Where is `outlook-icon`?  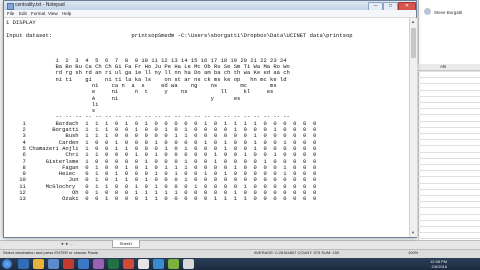 outlook-icon is located at coordinates (158, 264).